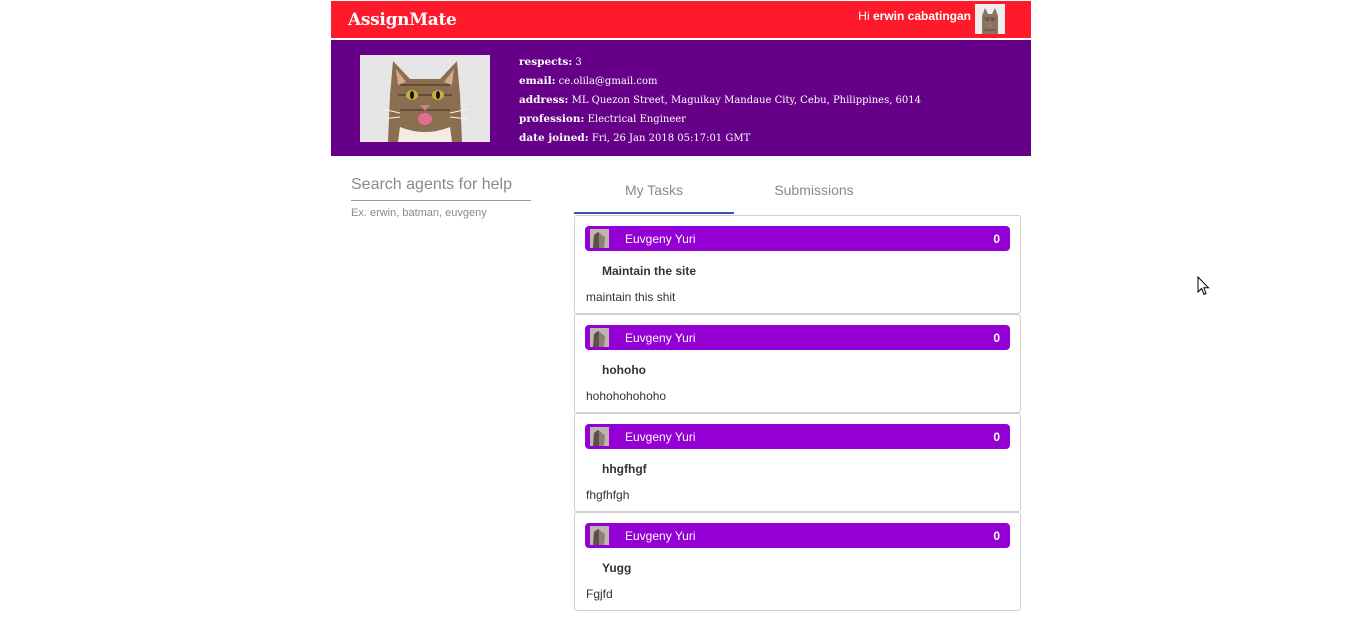  I want to click on search-input, so click(441, 187).